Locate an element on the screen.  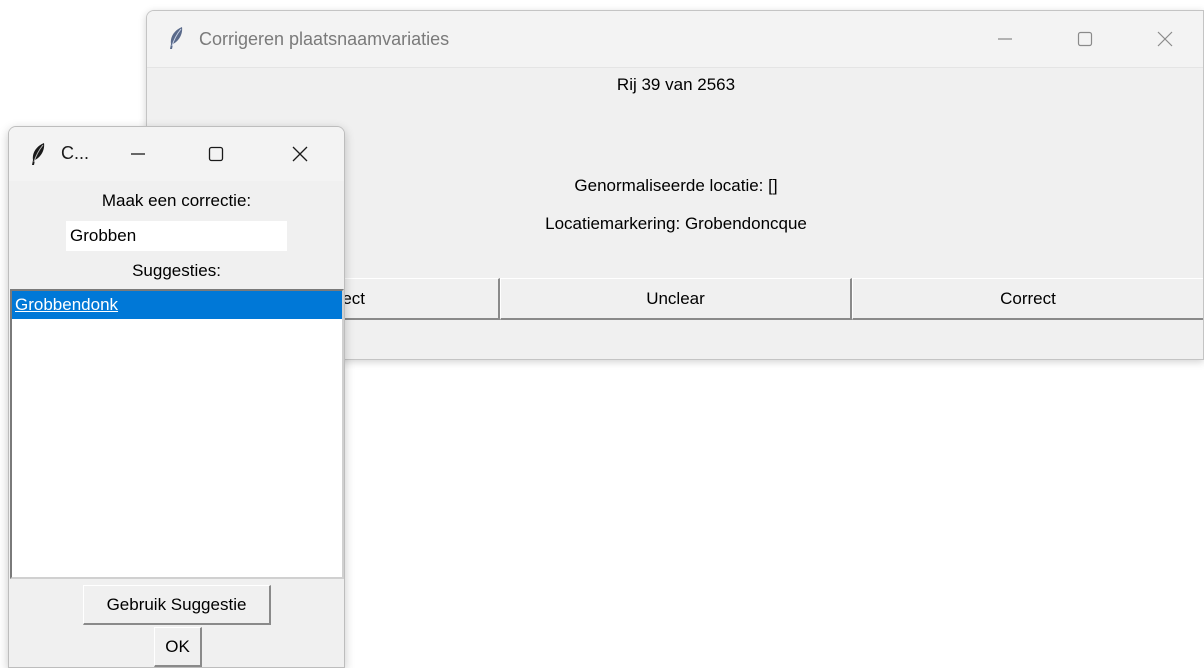
minimize-button is located at coordinates (1005, 39).